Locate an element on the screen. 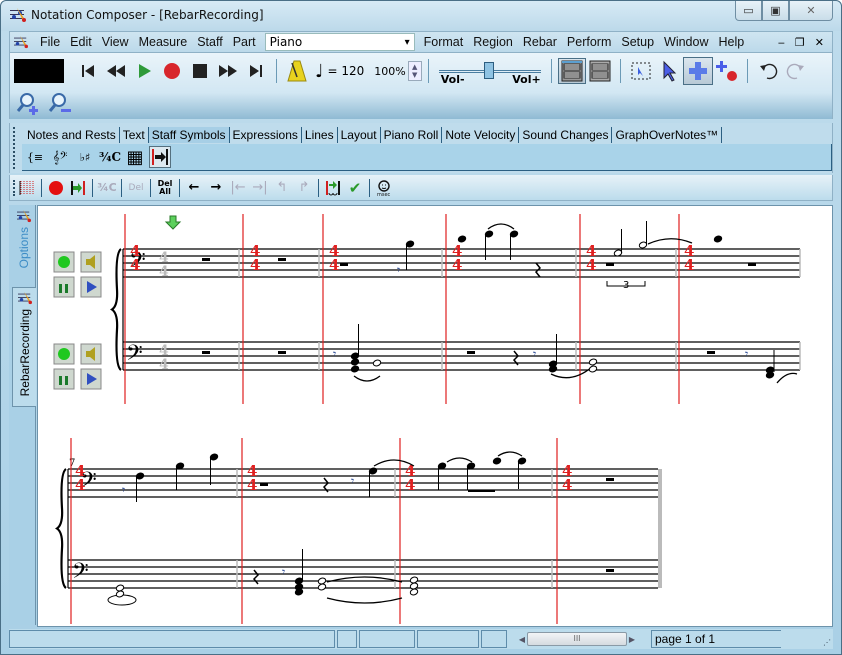  record-button is located at coordinates (172, 71).